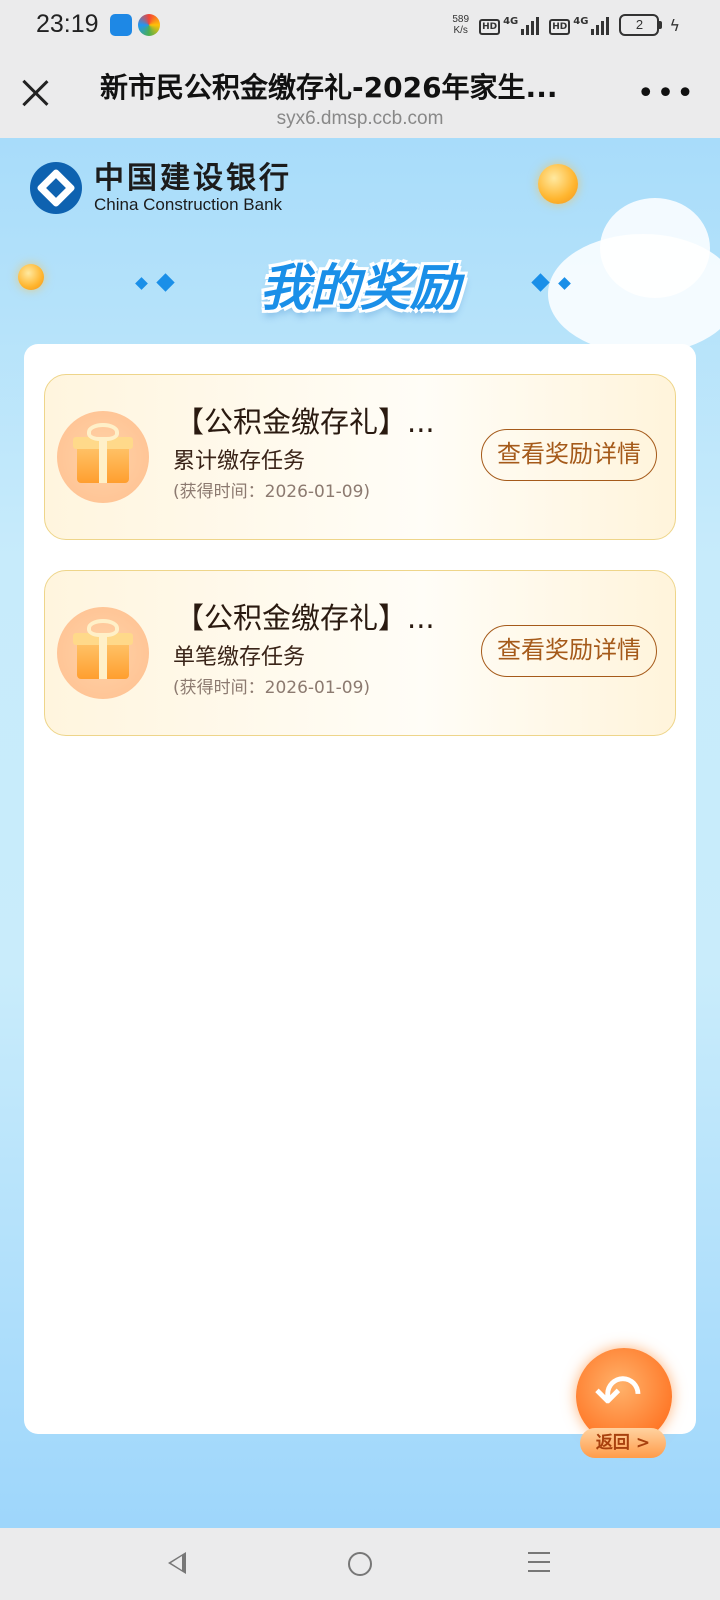 This screenshot has height=1600, width=720. Describe the element at coordinates (360, 288) in the screenshot. I see `section-heading: 我的奖励` at that location.